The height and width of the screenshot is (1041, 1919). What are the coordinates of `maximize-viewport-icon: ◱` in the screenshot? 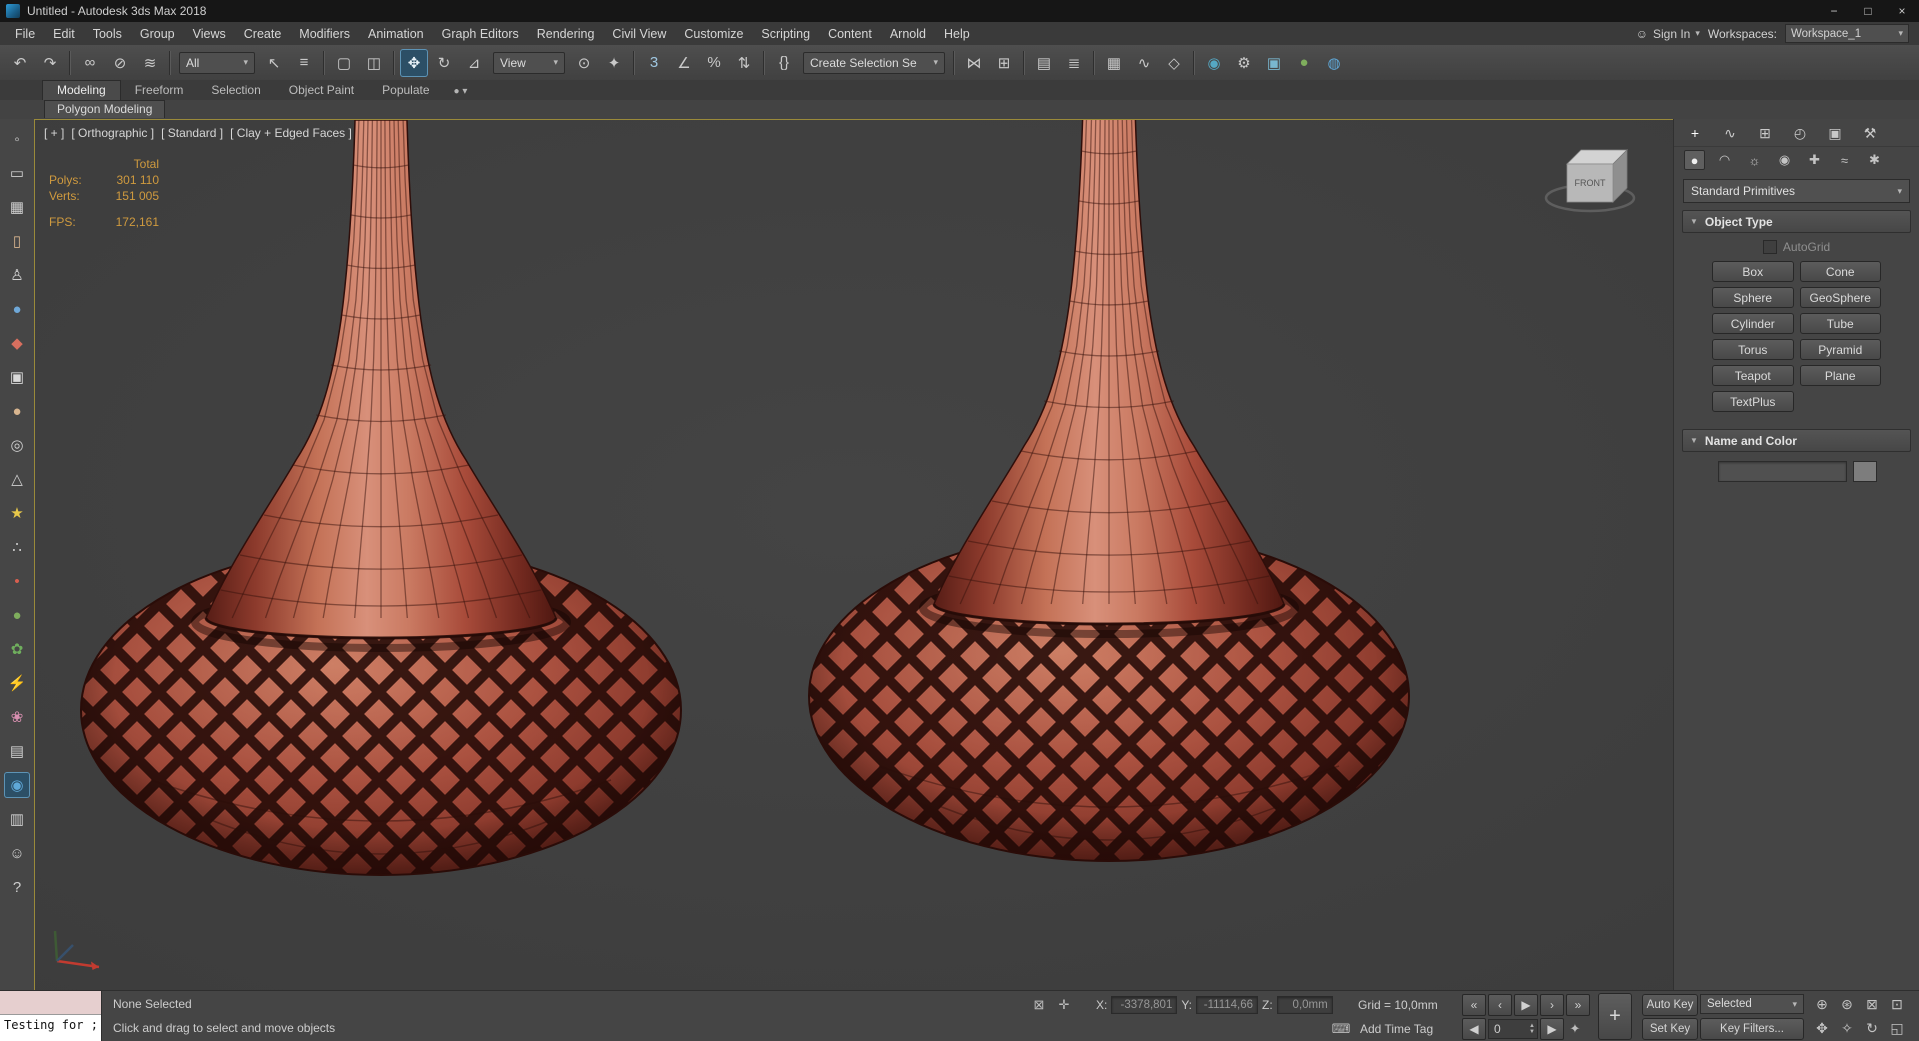 It's located at (1897, 1028).